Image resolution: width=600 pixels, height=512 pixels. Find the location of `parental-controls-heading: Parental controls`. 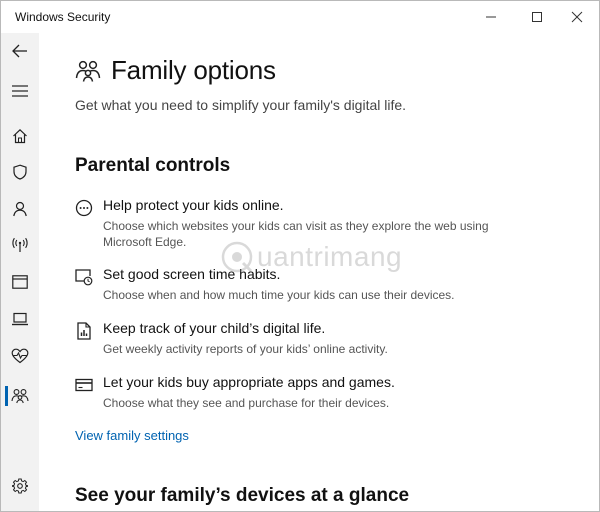

parental-controls-heading: Parental controls is located at coordinates (153, 165).